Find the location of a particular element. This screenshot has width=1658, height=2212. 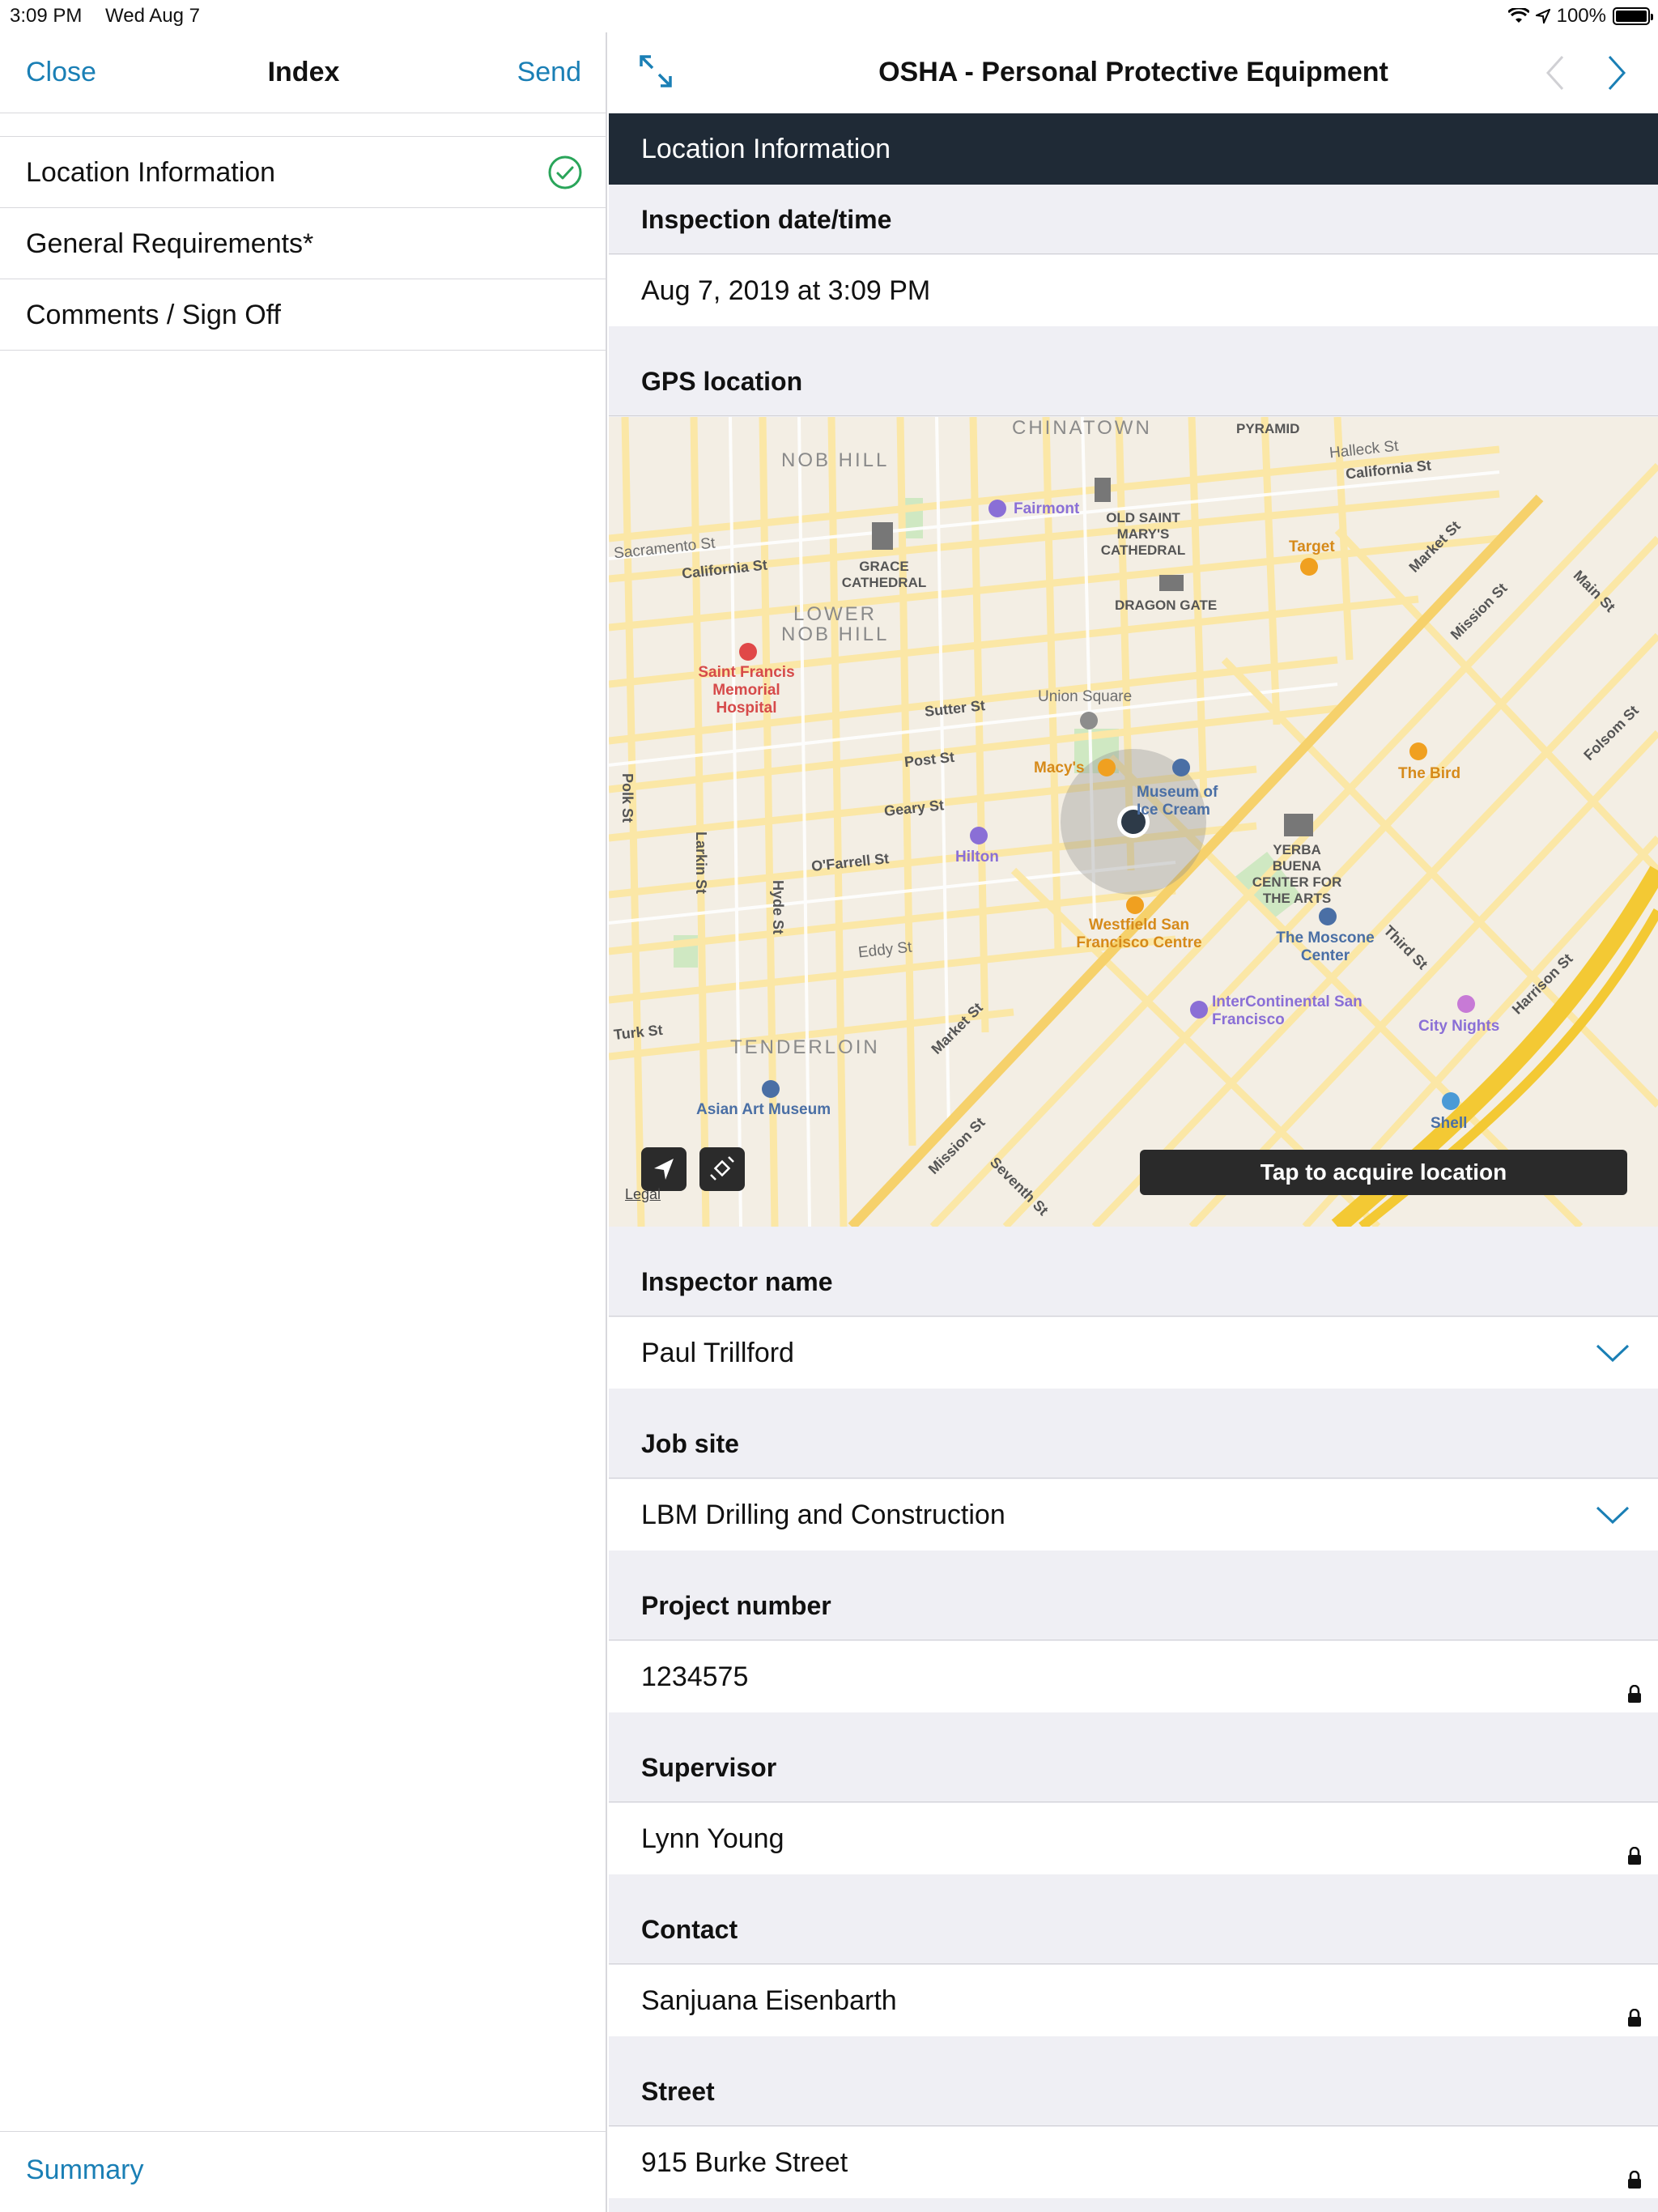

check-circle-icon is located at coordinates (565, 172).